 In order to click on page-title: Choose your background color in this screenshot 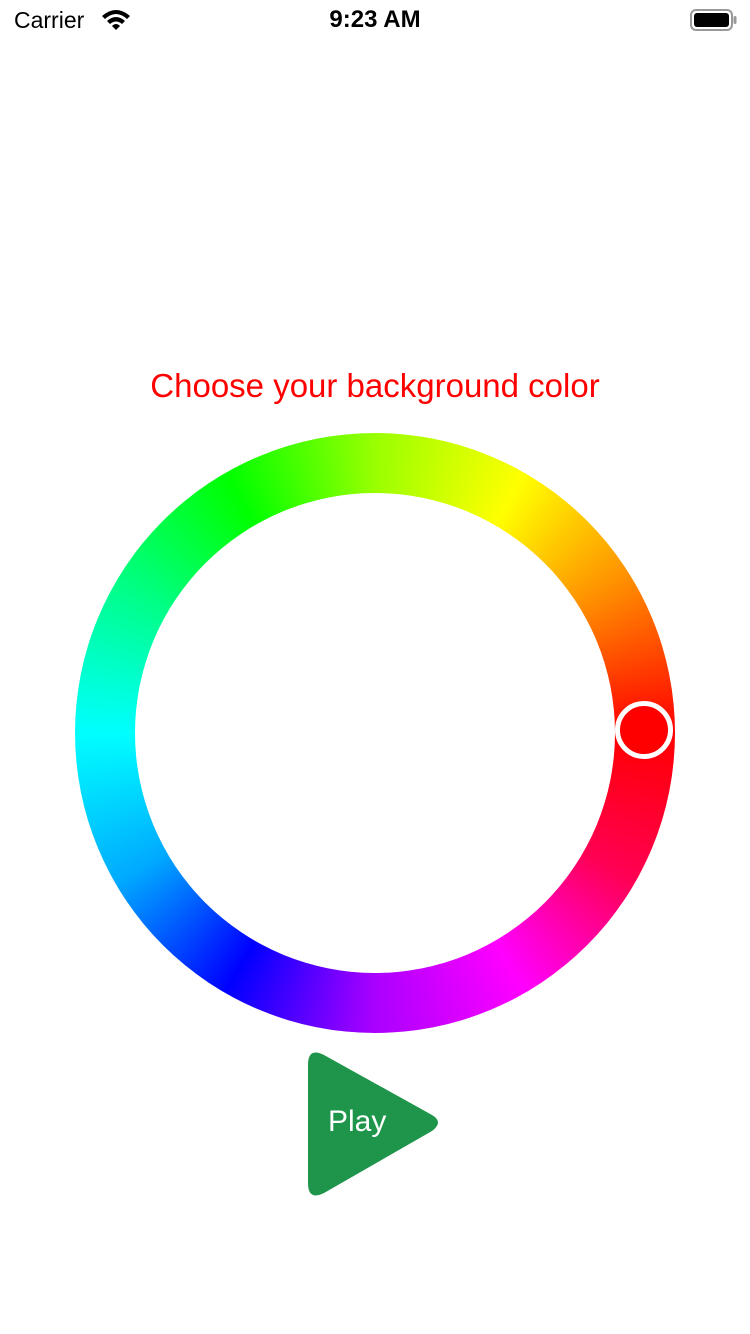, I will do `click(375, 385)`.